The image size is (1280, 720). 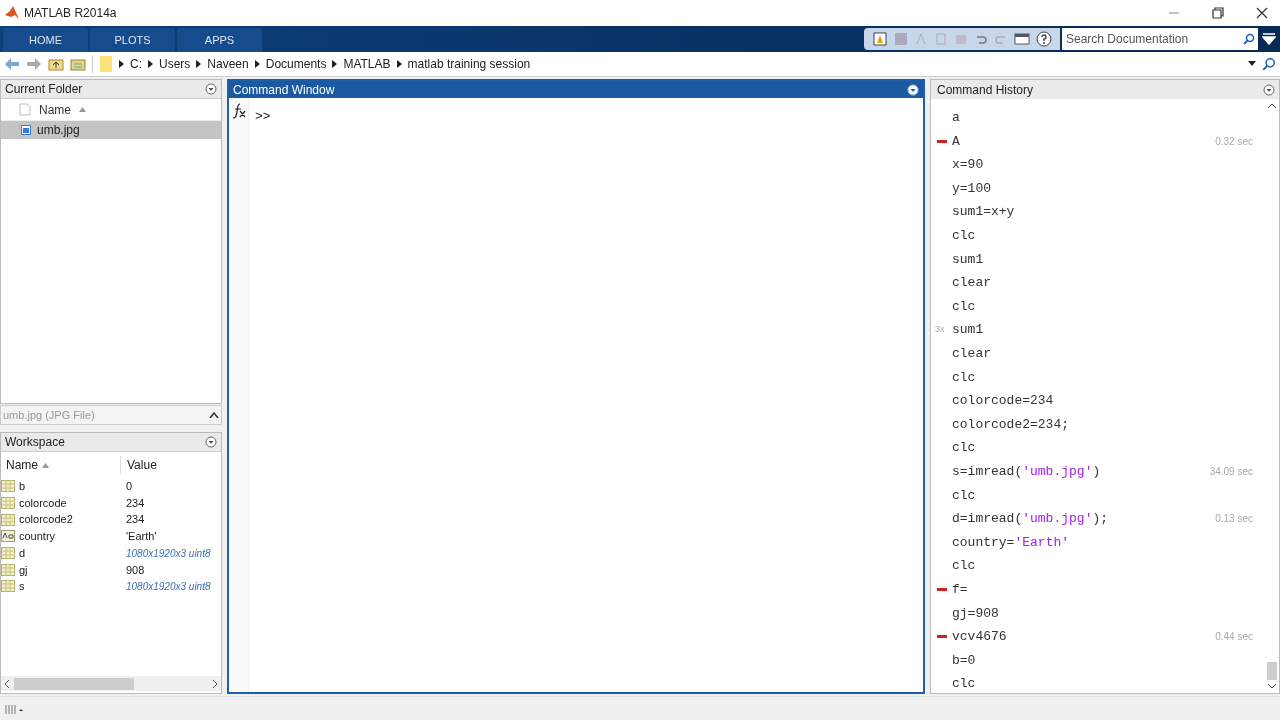 What do you see at coordinates (975, 613) in the screenshot?
I see `history-command: gj=908` at bounding box center [975, 613].